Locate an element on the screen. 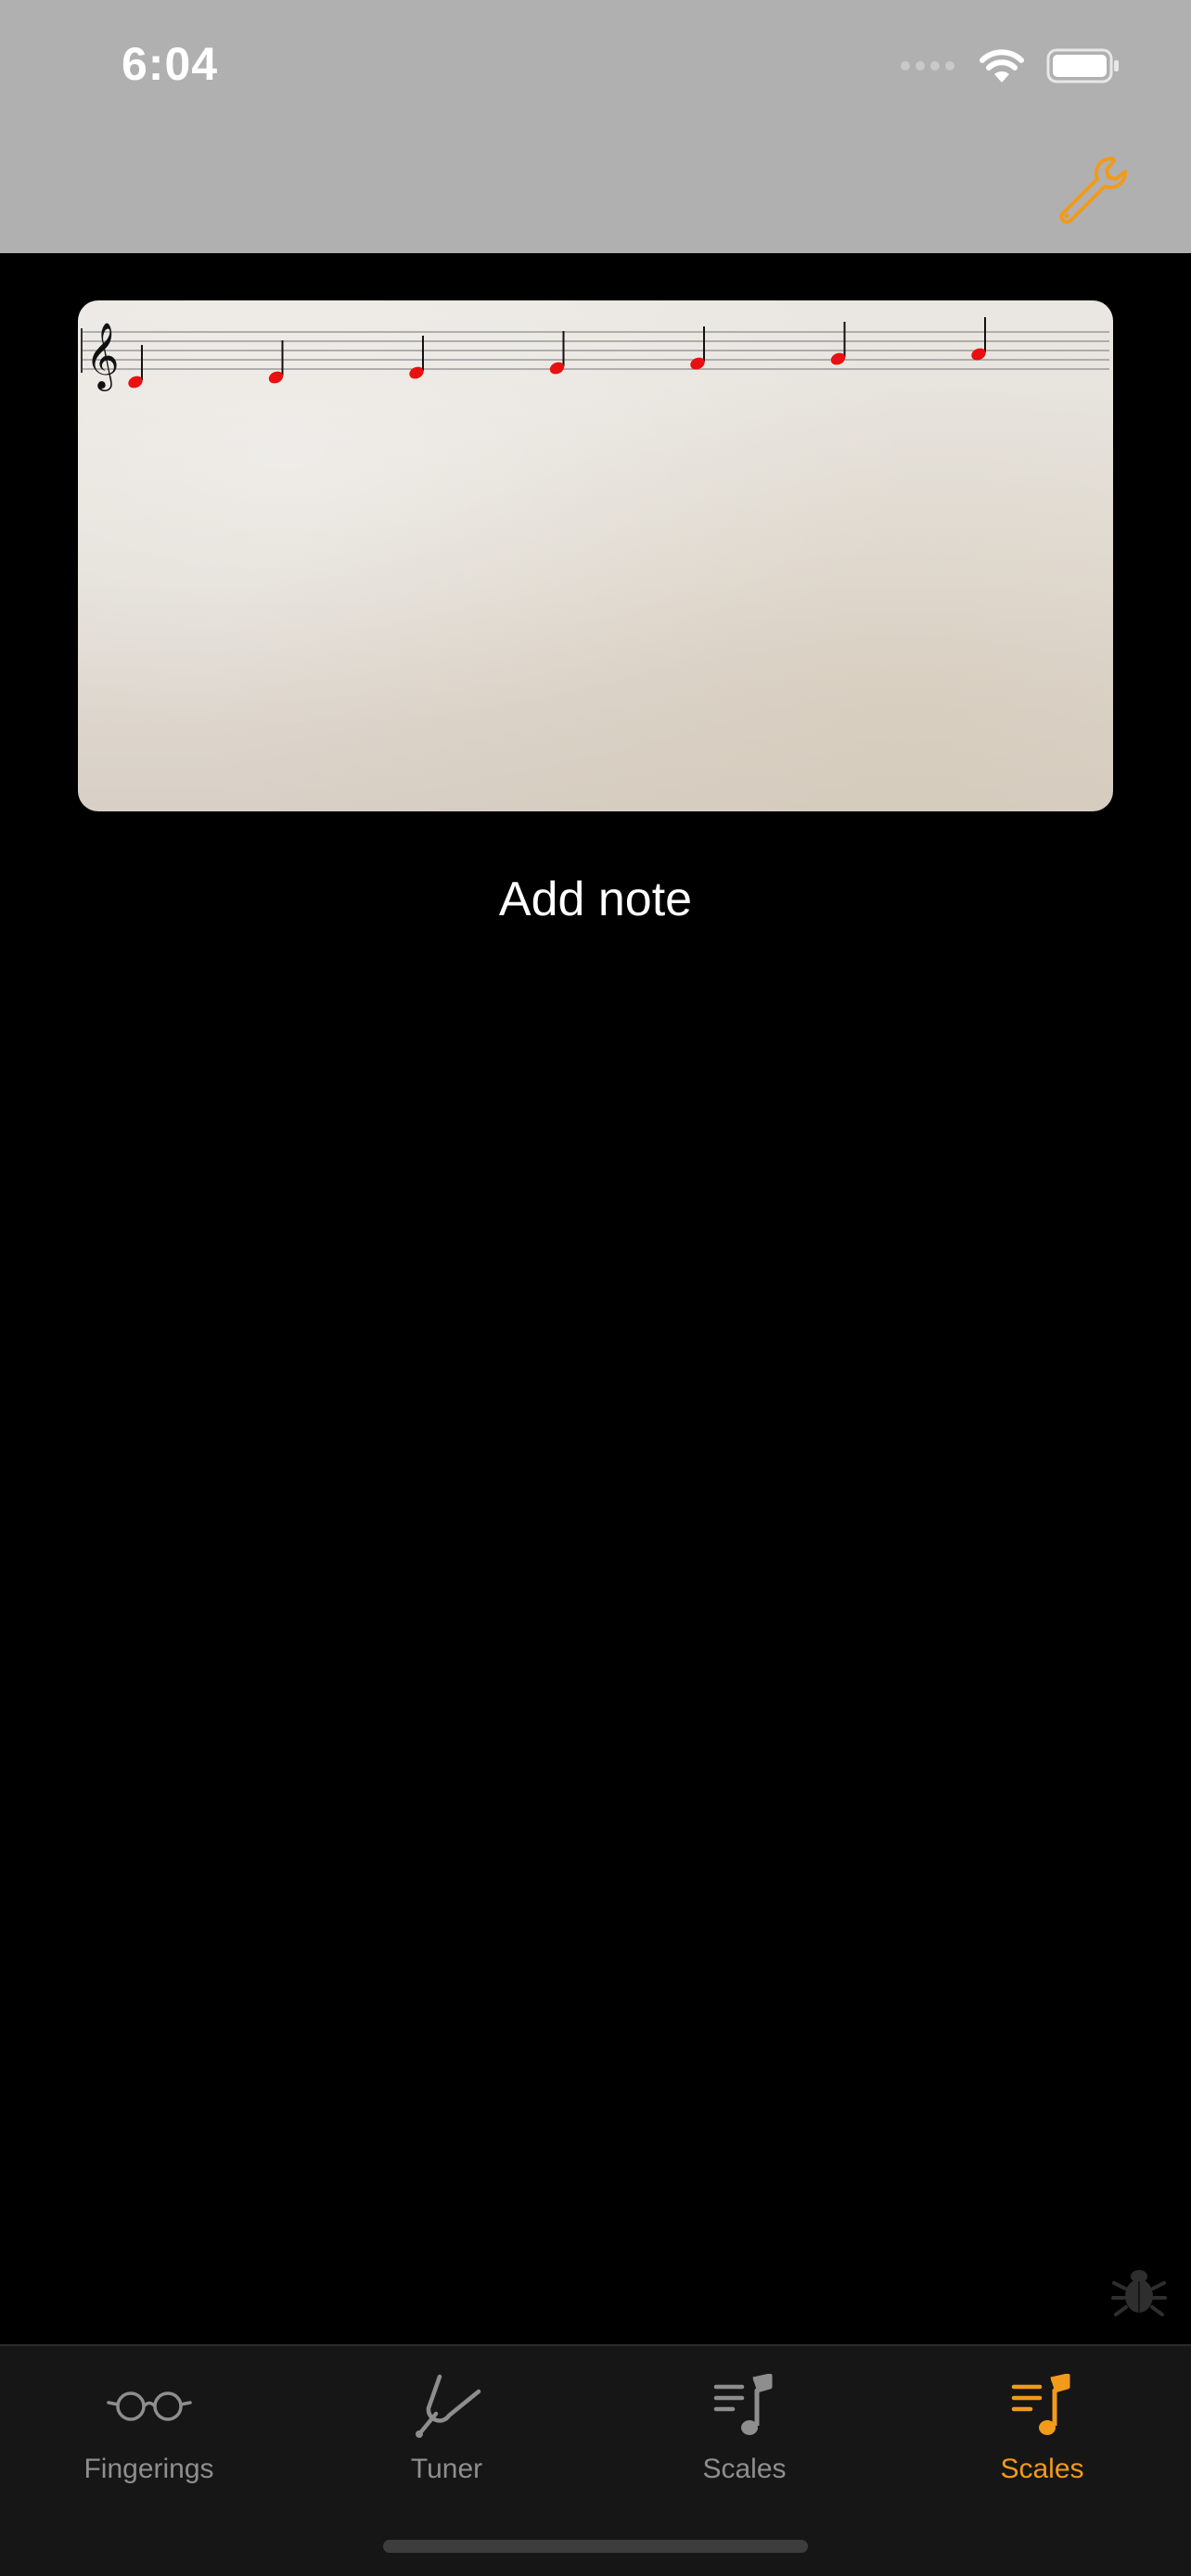 This screenshot has width=1191, height=2576. debug-button is located at coordinates (1141, 2293).